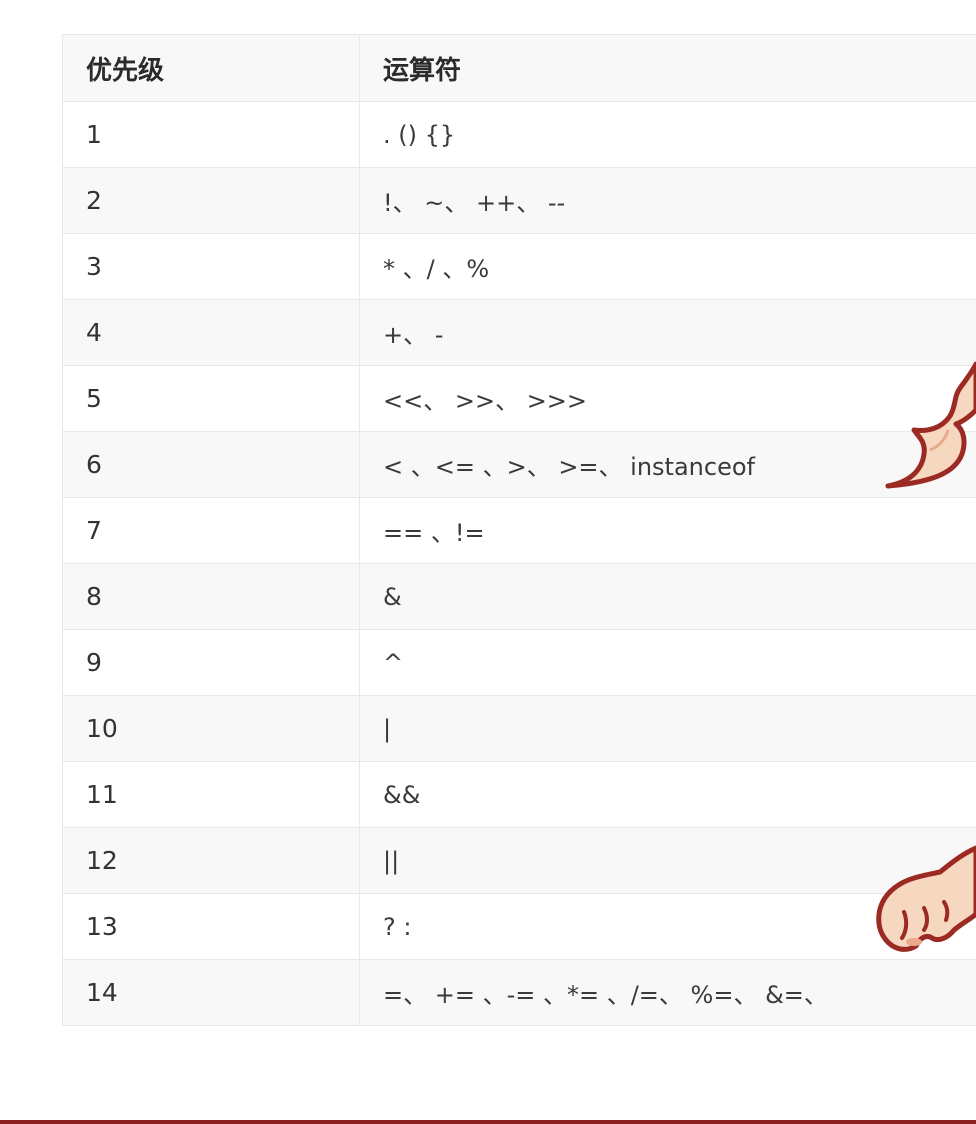 This screenshot has height=1124, width=976. I want to click on priority-cell: 2, so click(211, 200).